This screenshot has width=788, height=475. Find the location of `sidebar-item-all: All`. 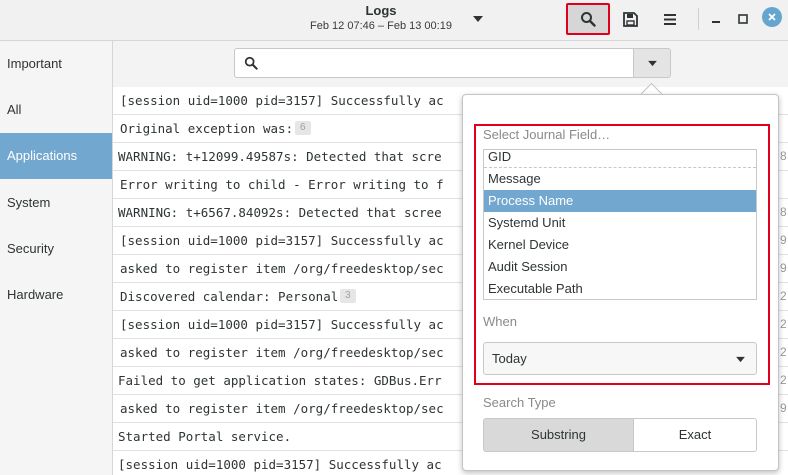

sidebar-item-all: All is located at coordinates (56, 110).